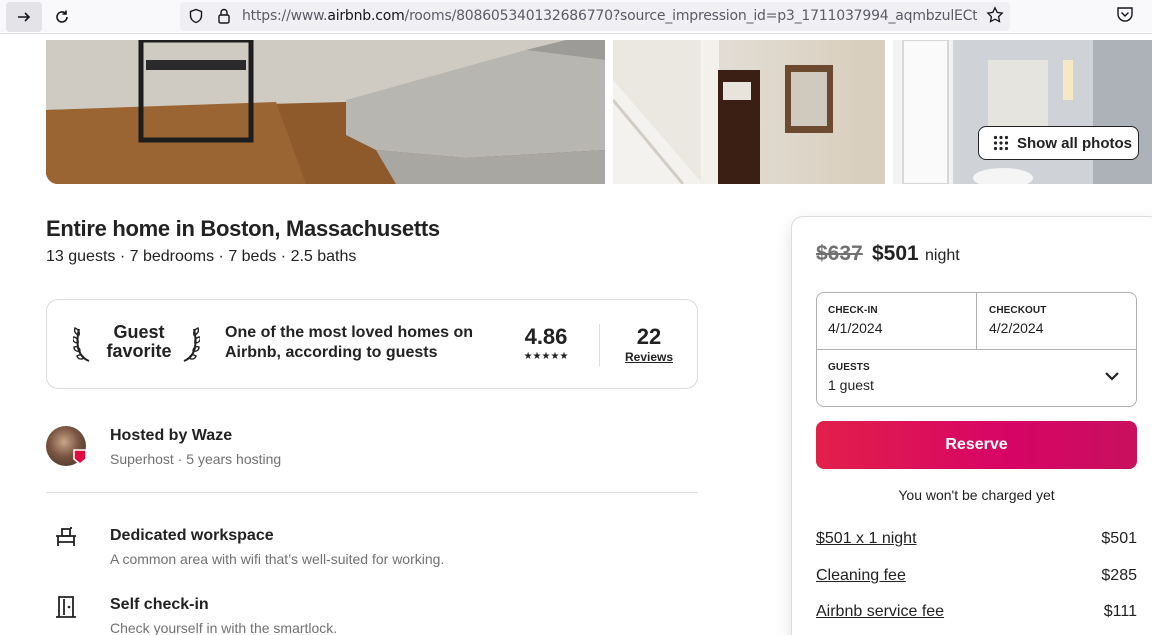 The image size is (1152, 635). Describe the element at coordinates (224, 627) in the screenshot. I see `feature-desc-checkin: Check yourself in with the smartlock.` at that location.